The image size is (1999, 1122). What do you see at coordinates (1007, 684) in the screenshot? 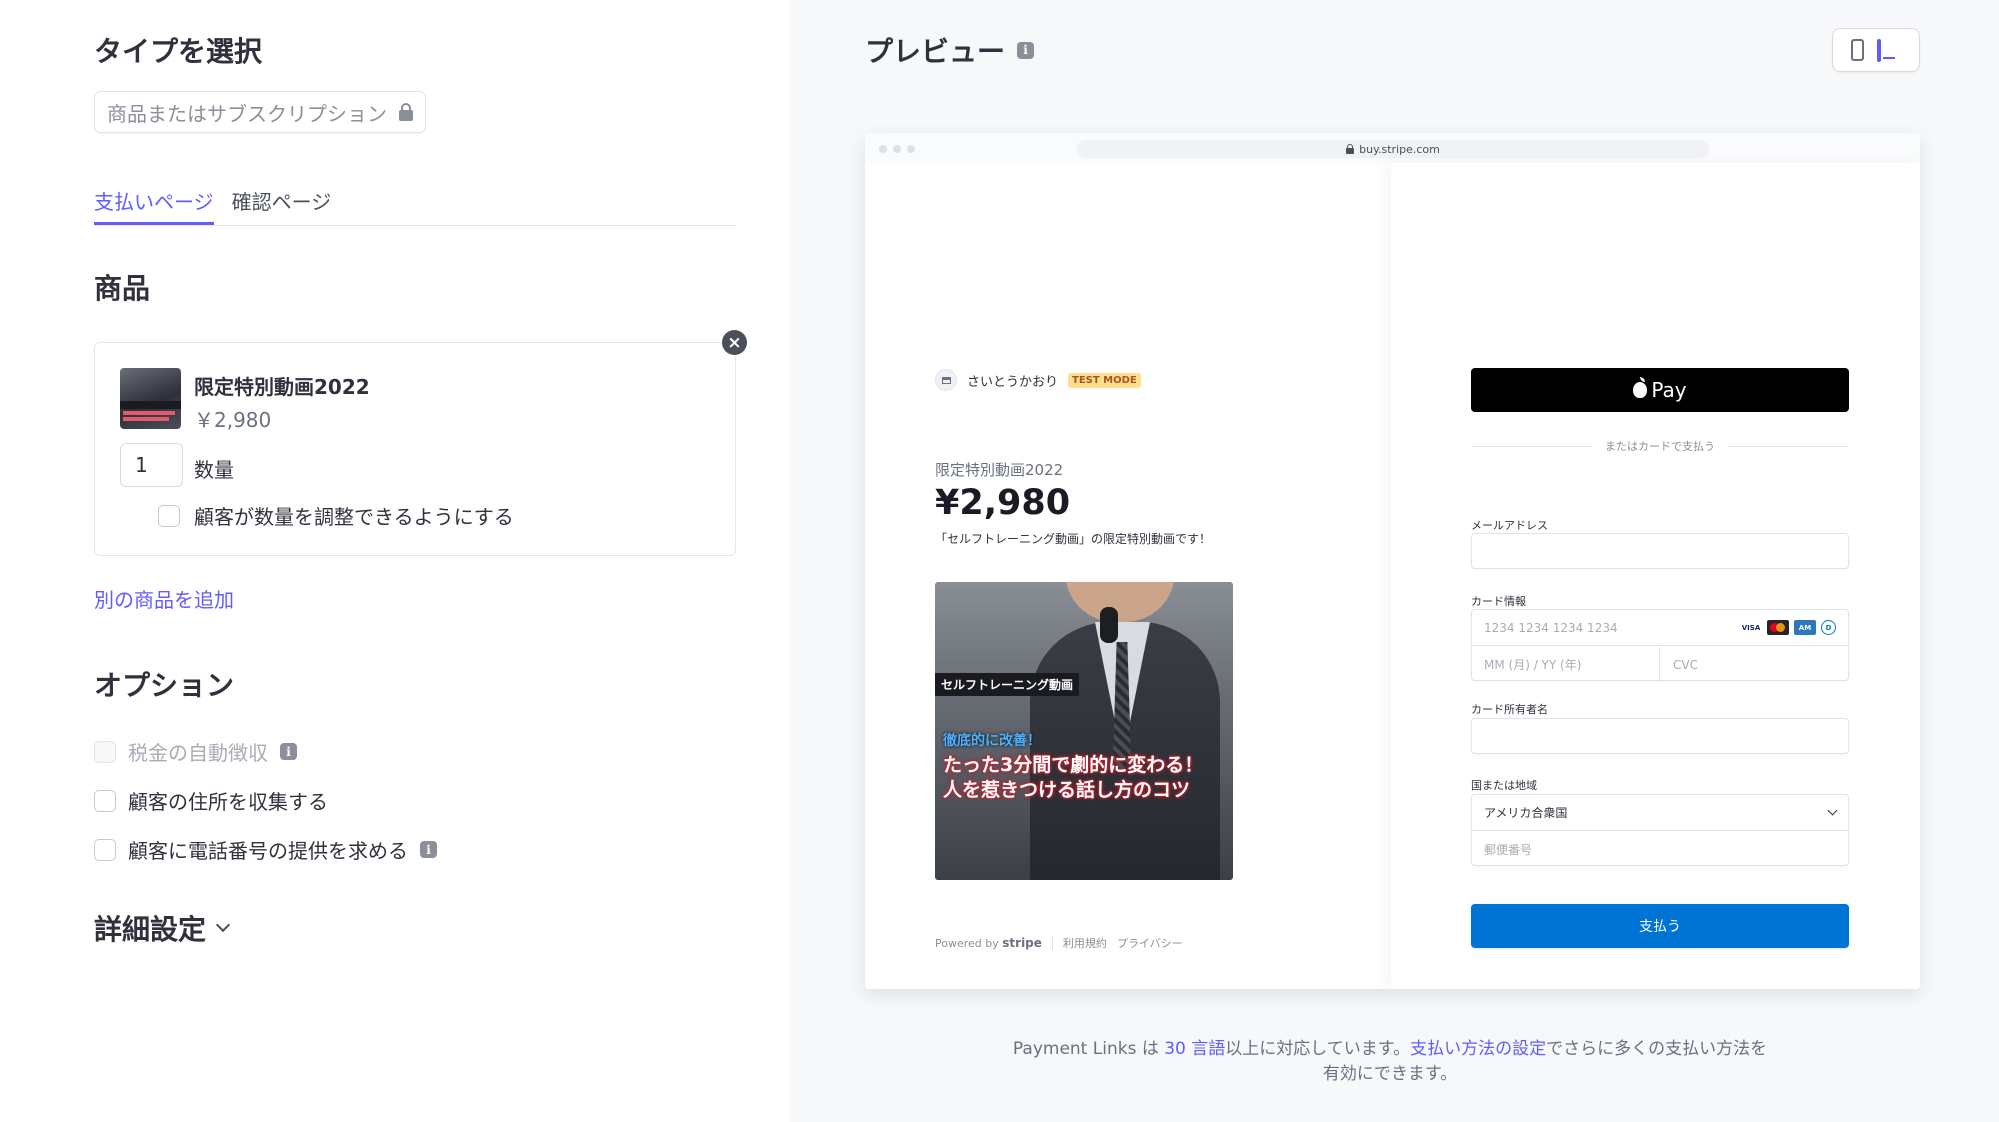
I see `image-tag: セルフトレーニング動画` at bounding box center [1007, 684].